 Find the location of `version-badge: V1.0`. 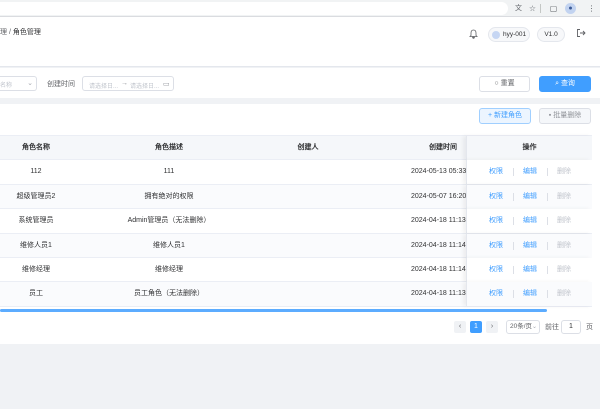

version-badge: V1.0 is located at coordinates (551, 34).